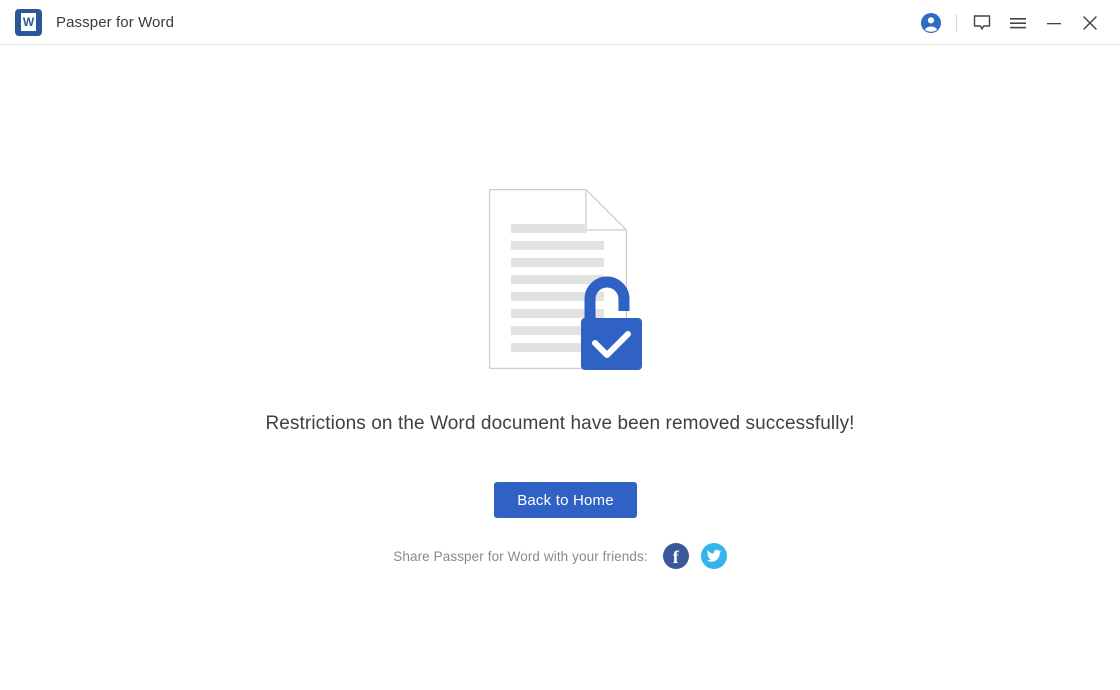  I want to click on twitter-share-button, so click(713, 556).